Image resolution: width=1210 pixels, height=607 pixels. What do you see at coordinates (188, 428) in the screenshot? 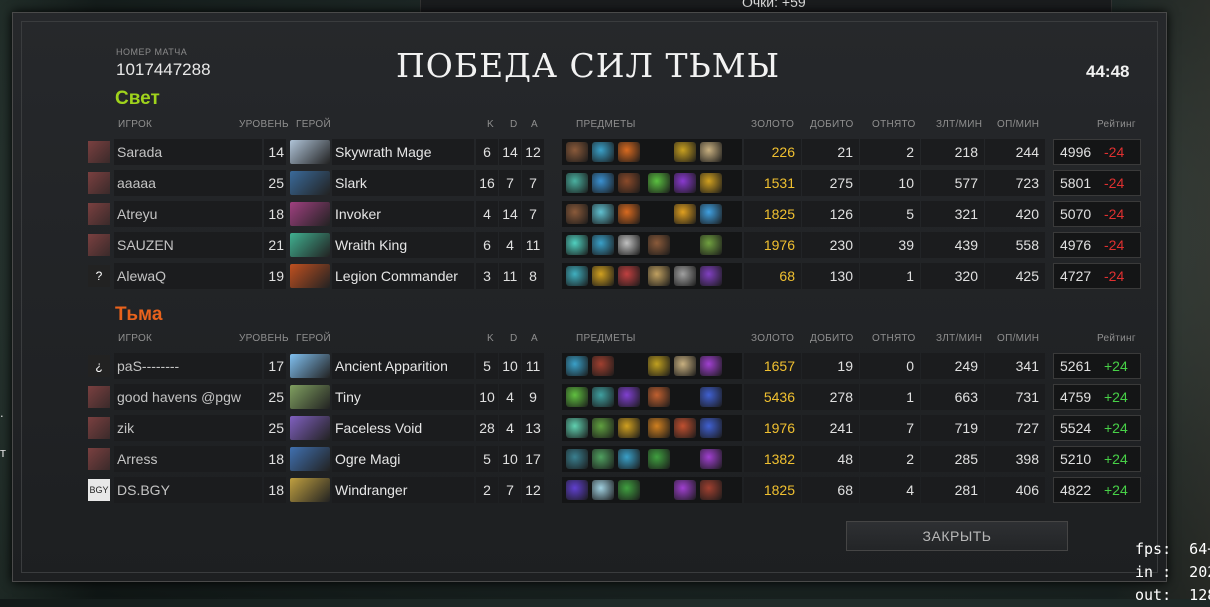
I see `player-name: zik` at bounding box center [188, 428].